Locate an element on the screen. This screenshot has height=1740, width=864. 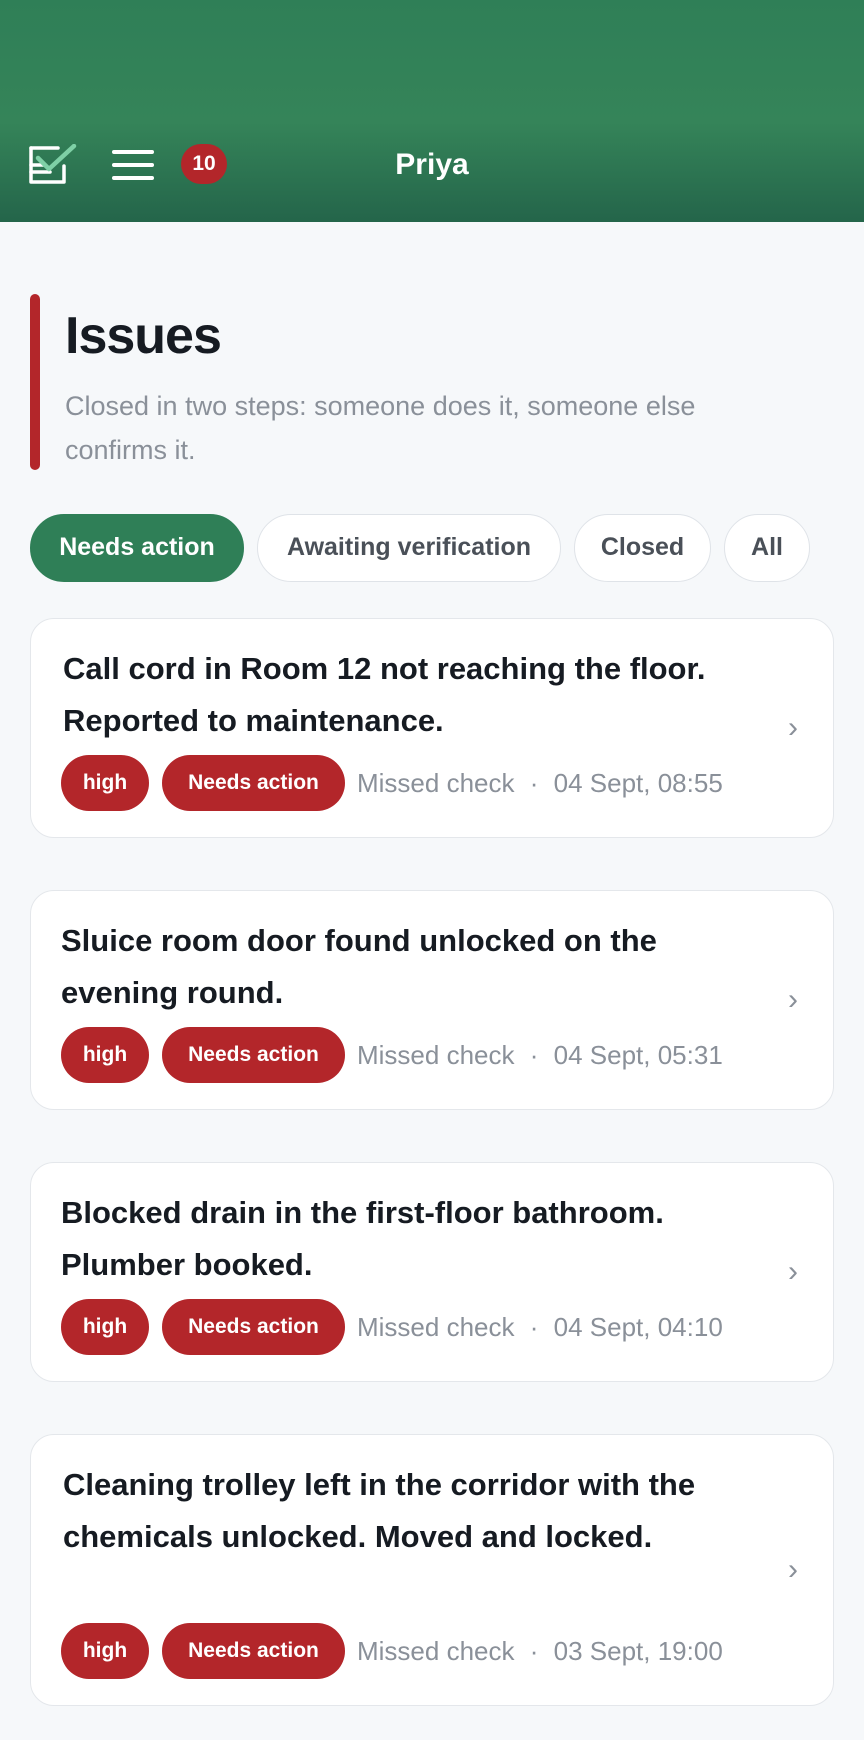
issue-timestamp: 03 Sept, 19:00 is located at coordinates (638, 1651).